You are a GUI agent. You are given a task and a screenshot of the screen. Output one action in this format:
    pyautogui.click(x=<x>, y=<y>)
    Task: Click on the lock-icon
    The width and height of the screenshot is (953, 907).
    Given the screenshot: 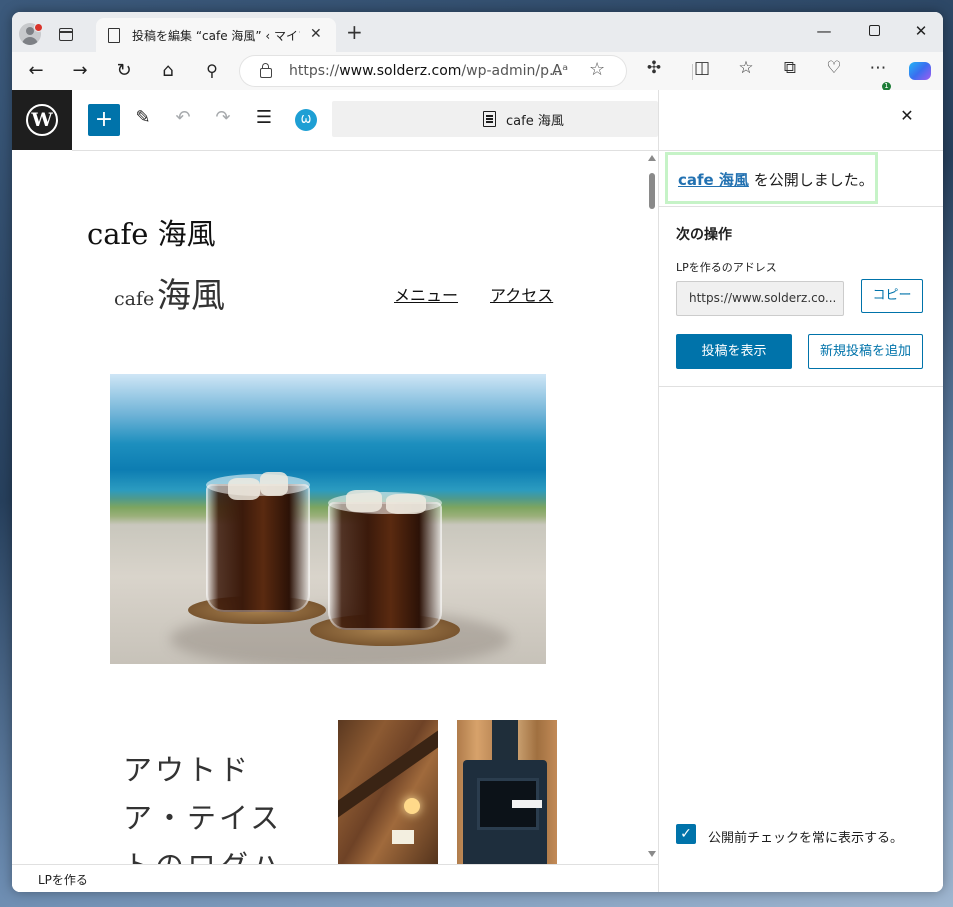 What is the action you would take?
    pyautogui.click(x=266, y=70)
    